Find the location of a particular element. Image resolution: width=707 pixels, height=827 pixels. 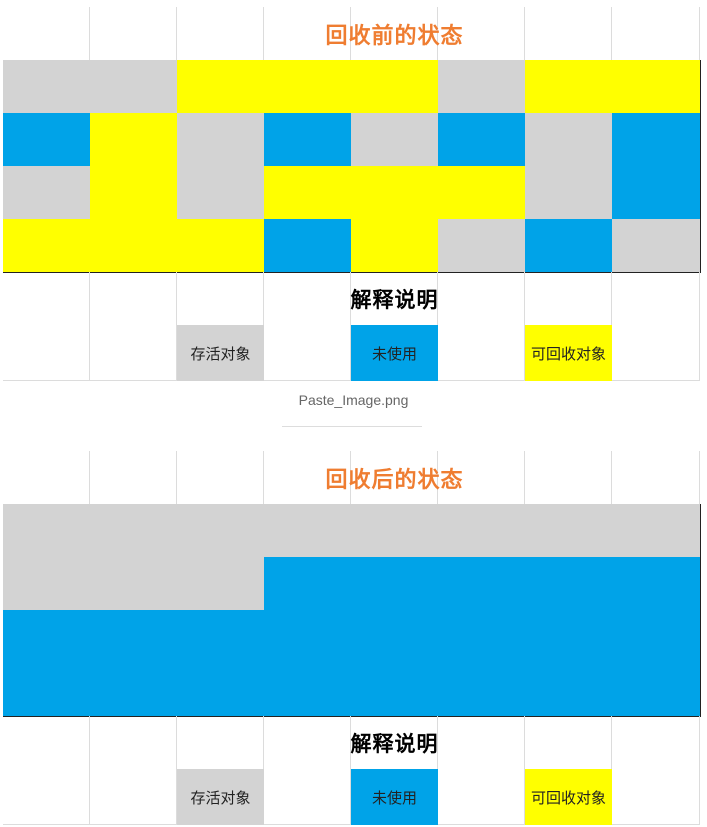

title-row: 回收后的状态 is located at coordinates (351, 477).